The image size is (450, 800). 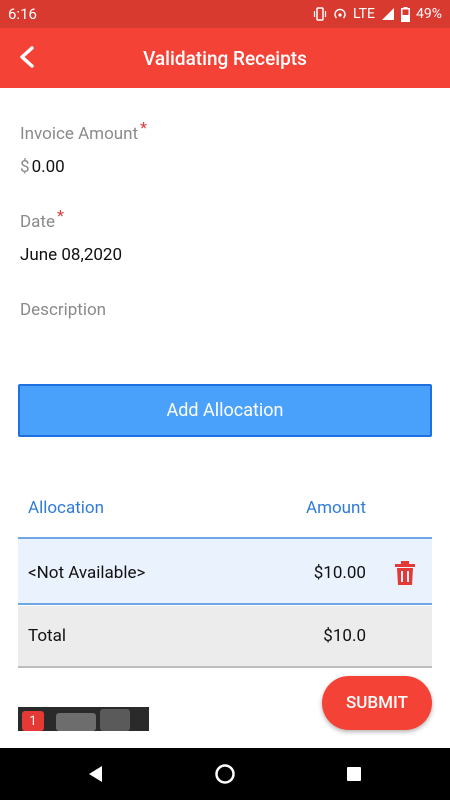 I want to click on app-bar: Validating Receipts, so click(x=225, y=58).